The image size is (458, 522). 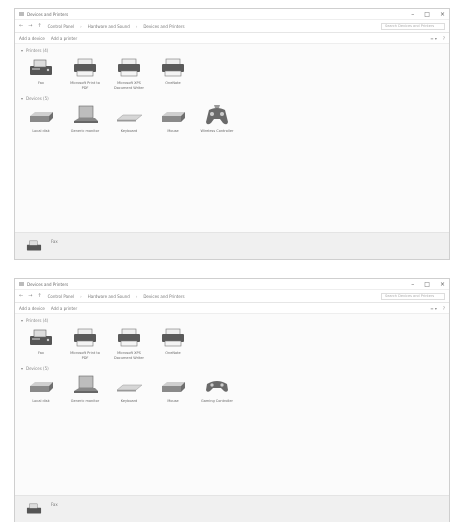 What do you see at coordinates (54, 241) in the screenshot?
I see `details-title: Fax` at bounding box center [54, 241].